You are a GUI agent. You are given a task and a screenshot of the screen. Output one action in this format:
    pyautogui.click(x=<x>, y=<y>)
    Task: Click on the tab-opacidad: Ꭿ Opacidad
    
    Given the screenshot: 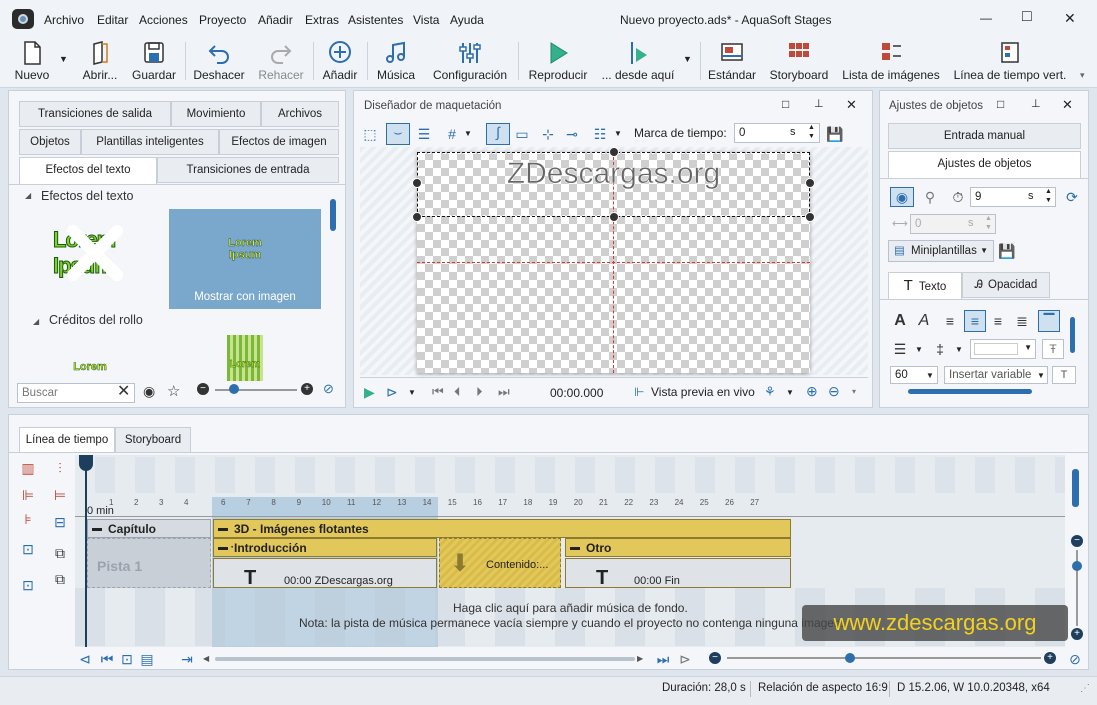 What is the action you would take?
    pyautogui.click(x=1006, y=285)
    